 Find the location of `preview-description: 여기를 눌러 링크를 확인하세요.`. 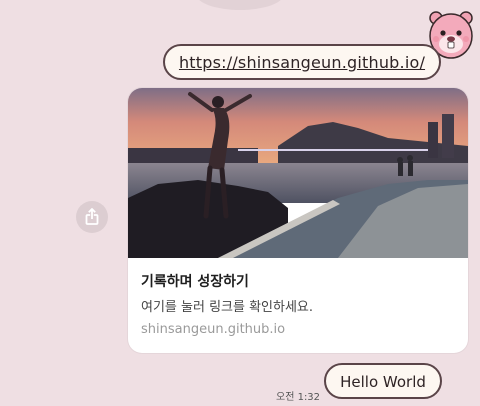

preview-description: 여기를 눌러 링크를 확인하세요. is located at coordinates (227, 307).